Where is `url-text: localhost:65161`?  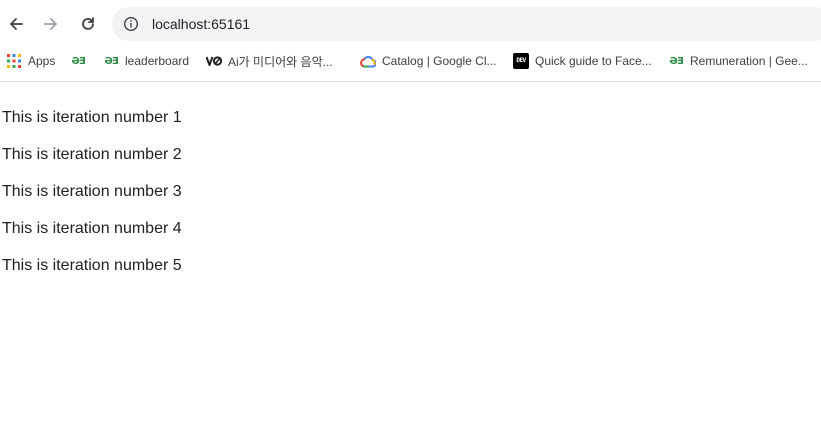
url-text: localhost:65161 is located at coordinates (201, 24).